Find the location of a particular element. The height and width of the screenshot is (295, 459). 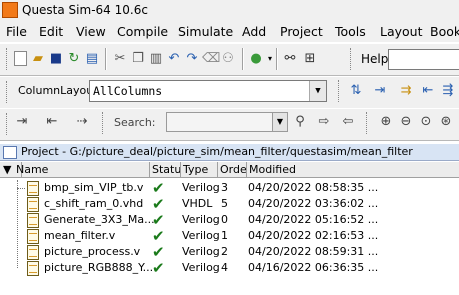

column-layout-select: AllColumns ▼ is located at coordinates (208, 91).